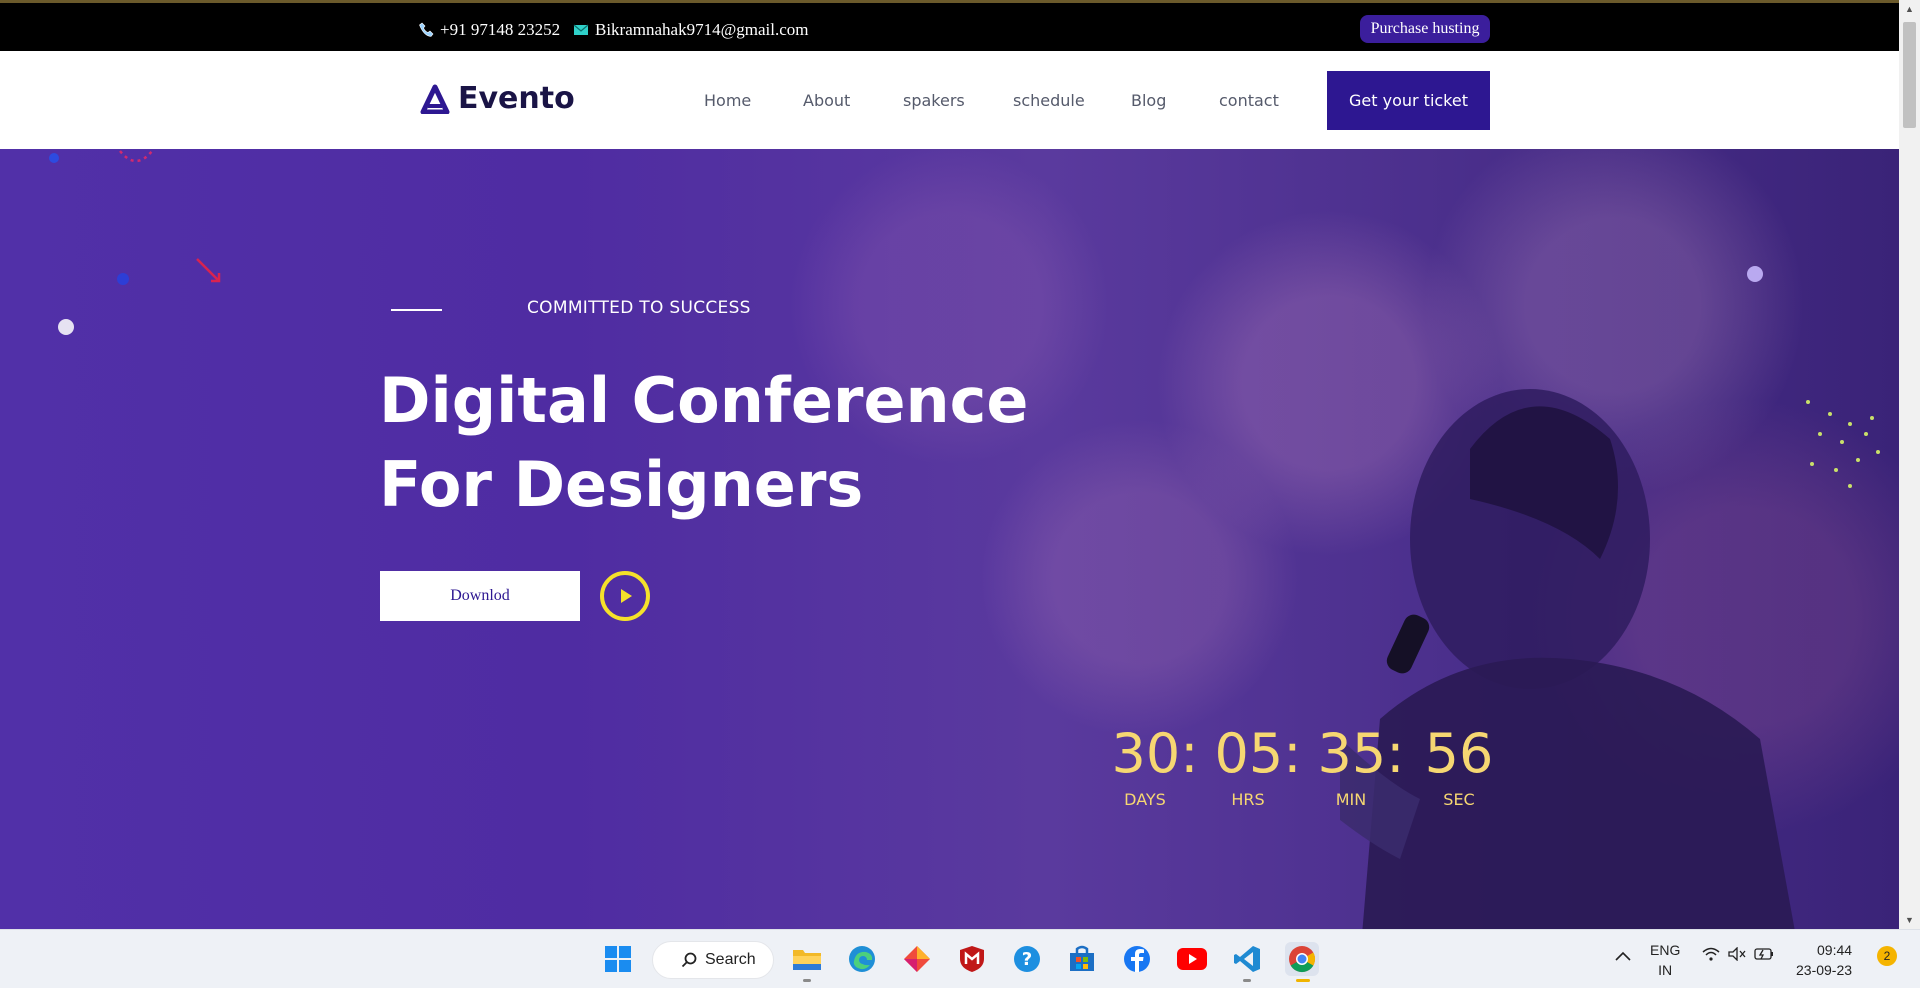 This screenshot has height=988, width=1920. I want to click on windows-logo-icon, so click(618, 959).